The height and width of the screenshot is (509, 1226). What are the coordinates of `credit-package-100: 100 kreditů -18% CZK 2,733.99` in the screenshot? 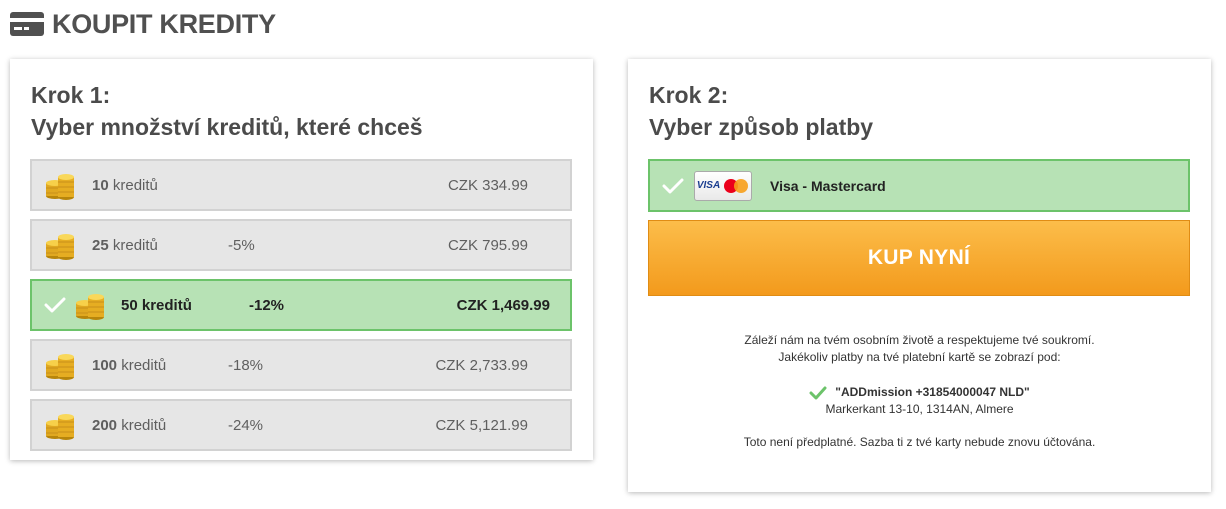 It's located at (301, 365).